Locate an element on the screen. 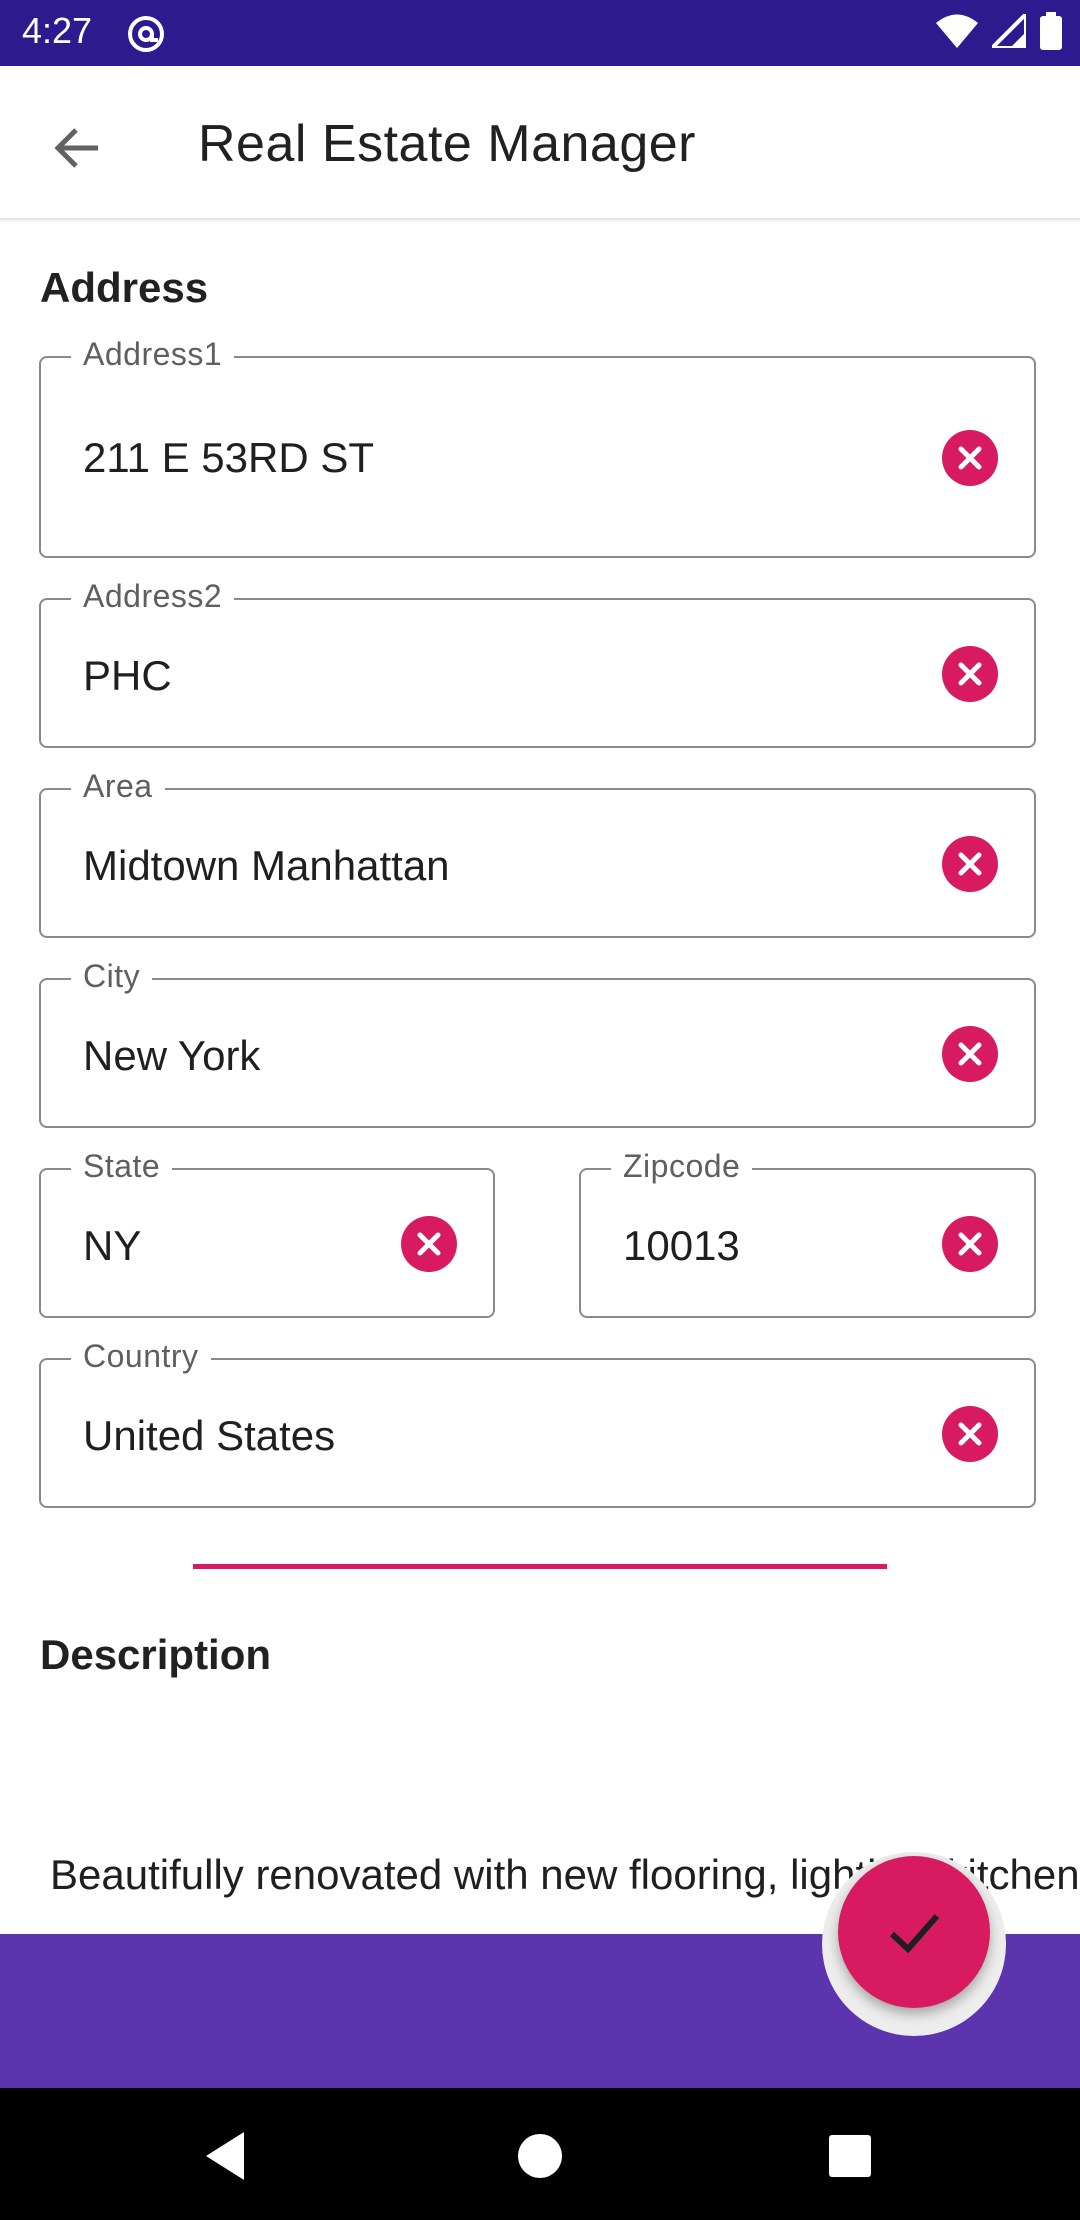  country-clear-button is located at coordinates (970, 1434).